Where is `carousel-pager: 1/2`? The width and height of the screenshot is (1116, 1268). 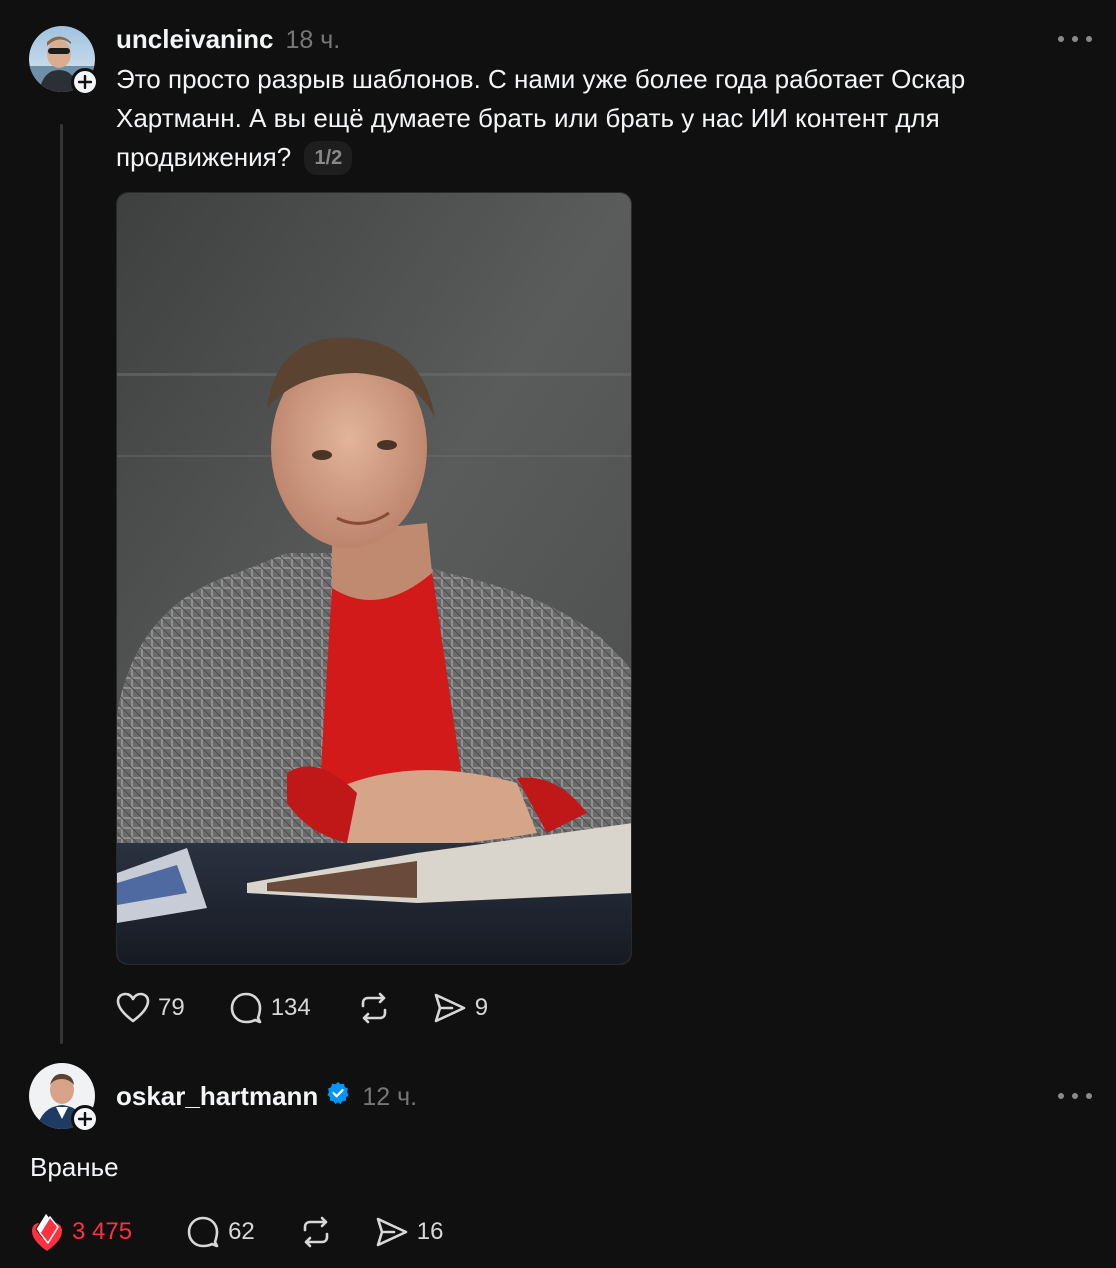 carousel-pager: 1/2 is located at coordinates (328, 158).